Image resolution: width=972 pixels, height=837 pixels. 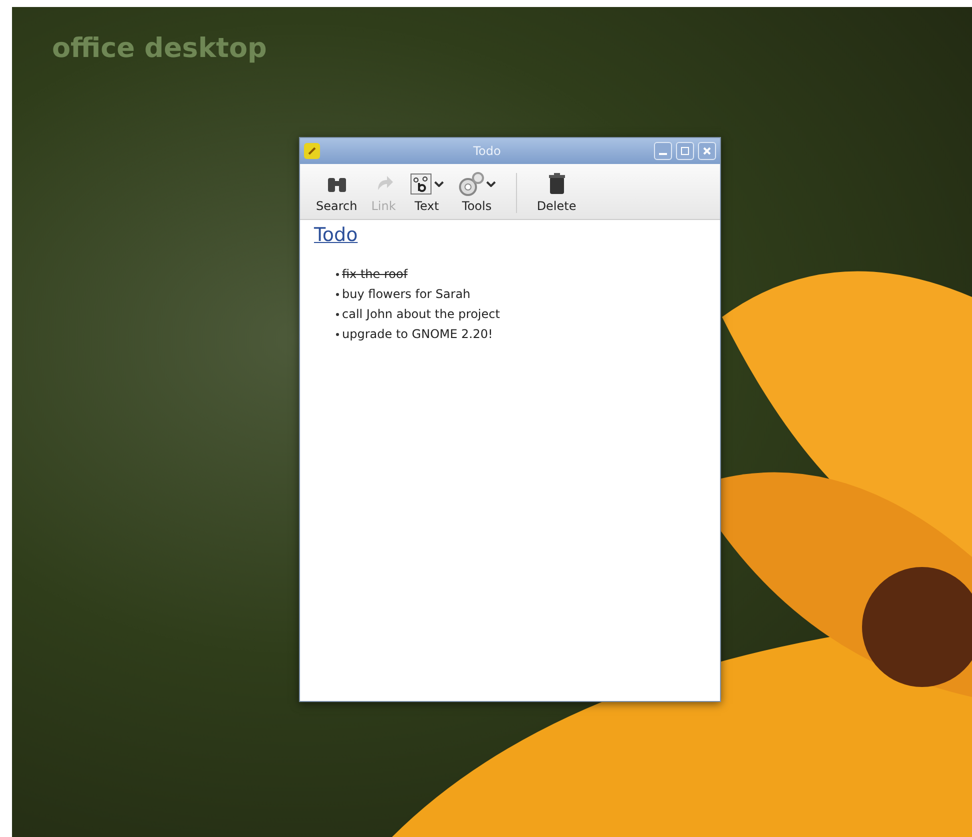 I want to click on close-icon, so click(x=707, y=151).